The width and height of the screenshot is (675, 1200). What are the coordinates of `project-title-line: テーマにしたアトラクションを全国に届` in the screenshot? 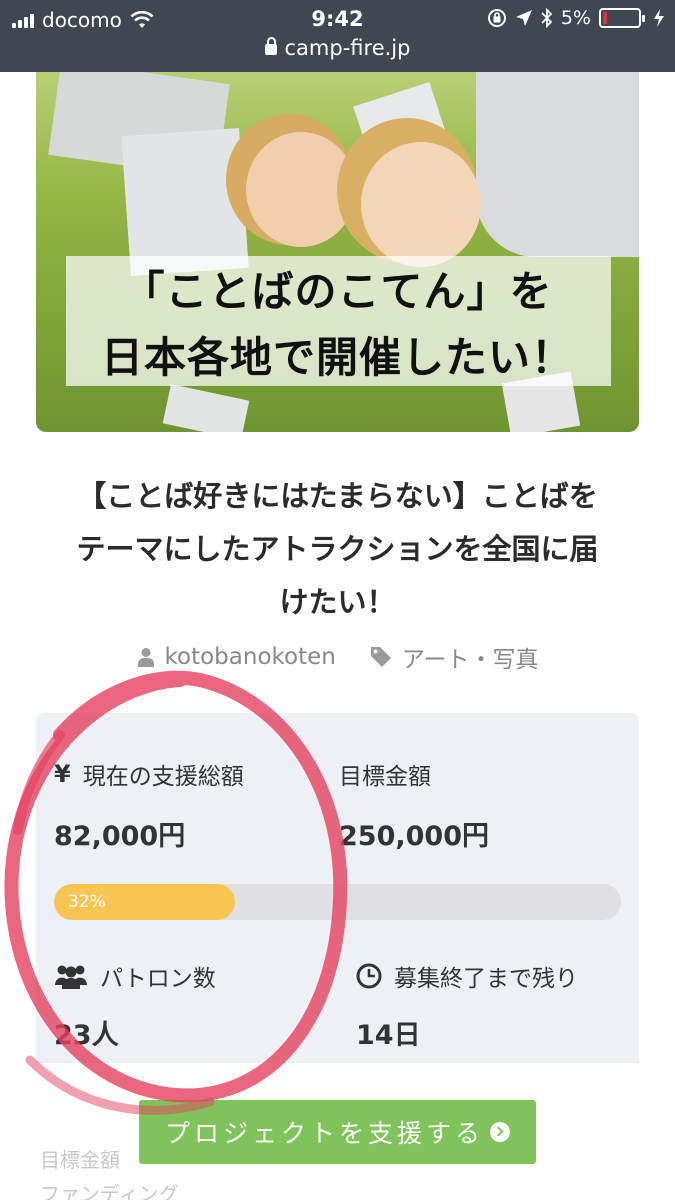 It's located at (337, 549).